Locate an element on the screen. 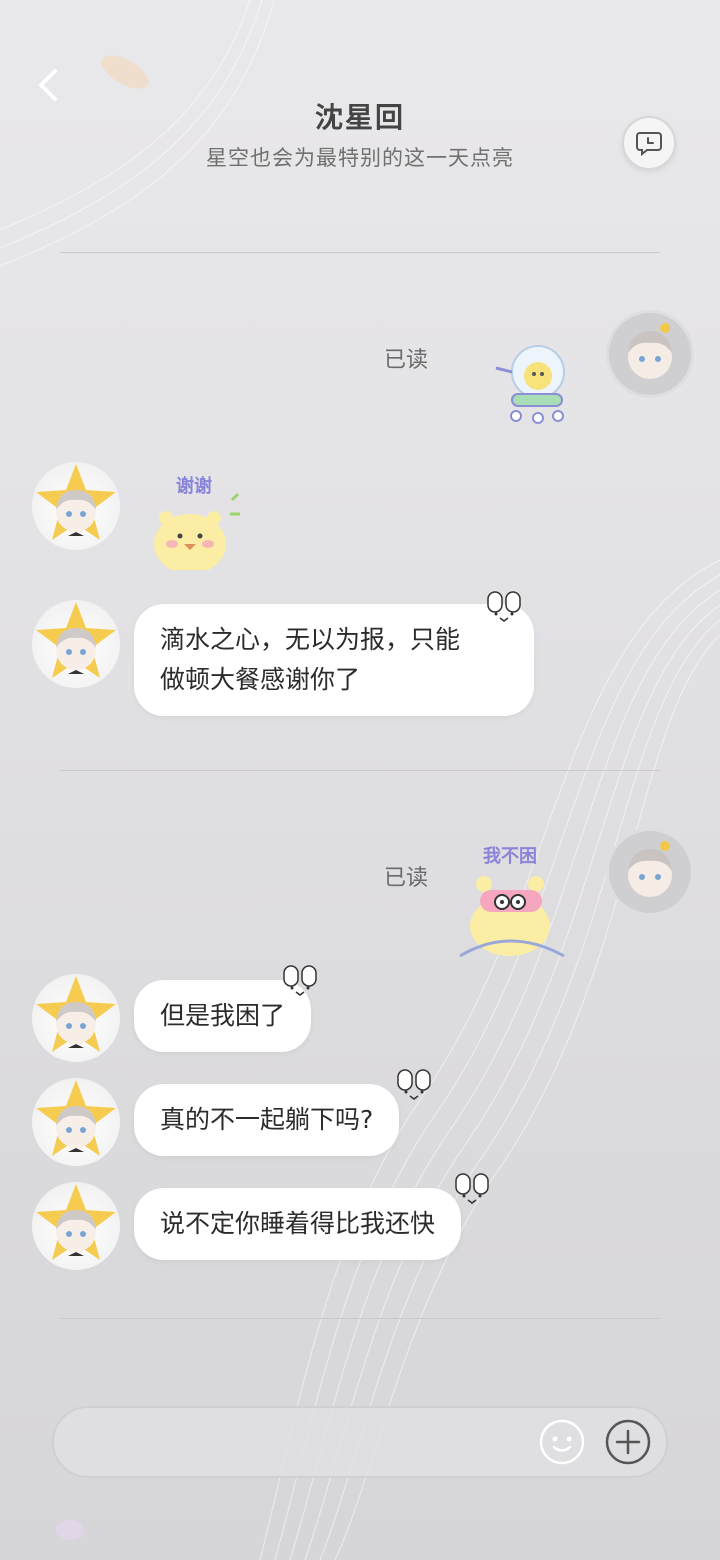 This screenshot has height=1560, width=720. sticker-message: 我不困 is located at coordinates (513, 902).